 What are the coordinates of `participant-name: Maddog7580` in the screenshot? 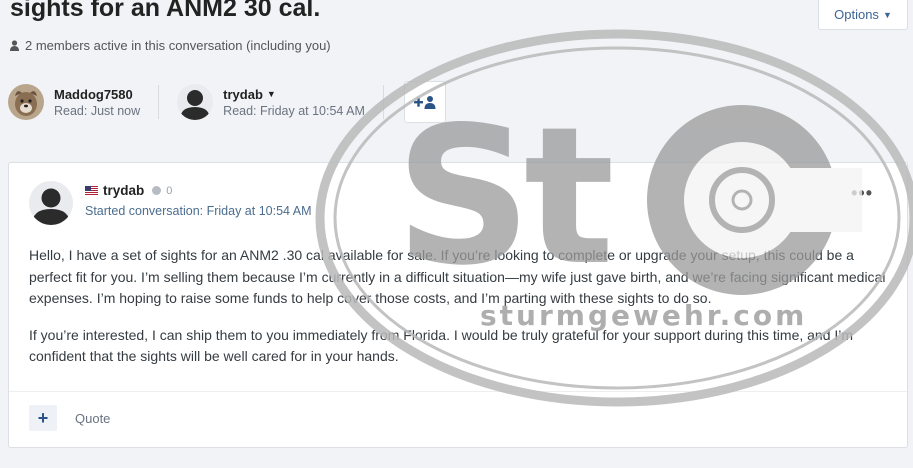 It's located at (97, 94).